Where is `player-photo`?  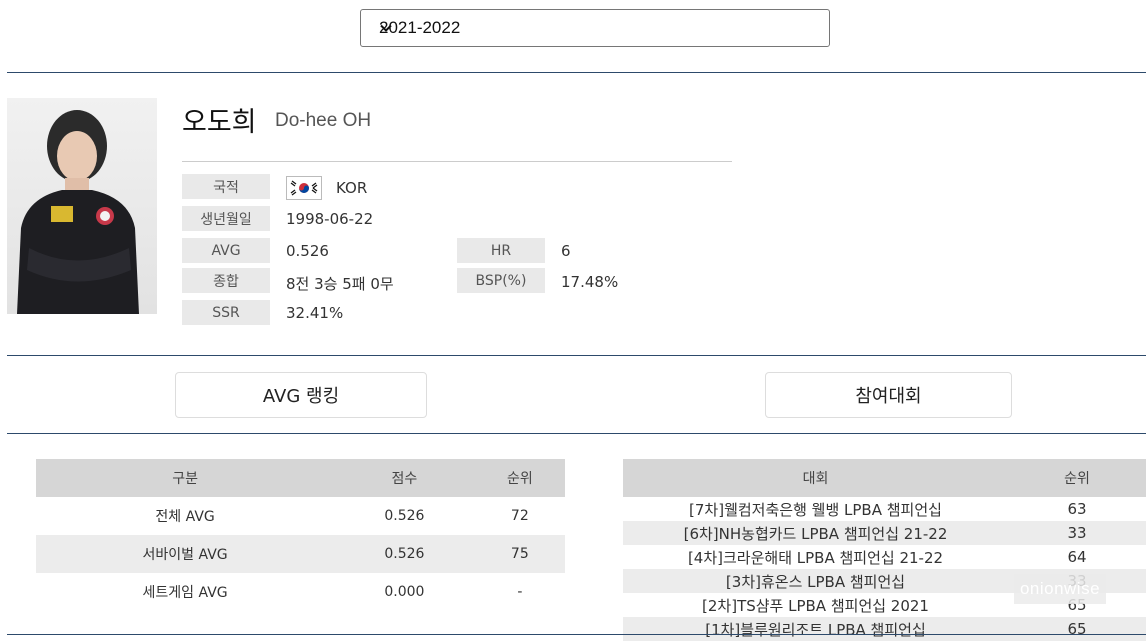
player-photo is located at coordinates (82, 206).